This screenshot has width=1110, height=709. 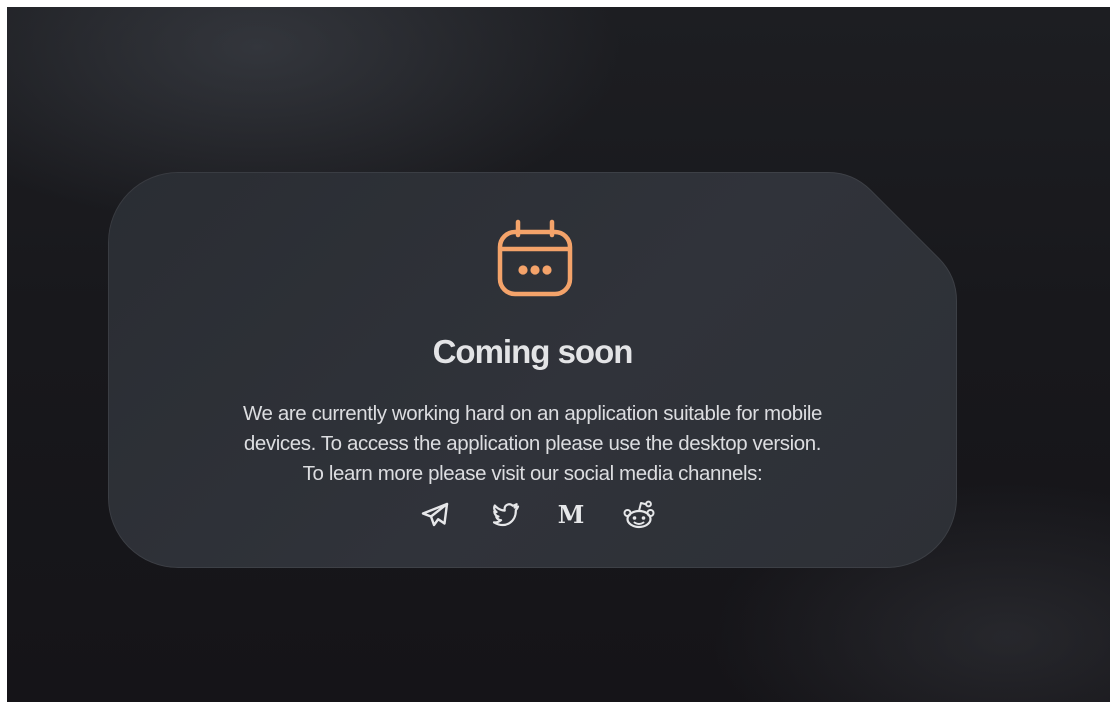 What do you see at coordinates (535, 258) in the screenshot?
I see `calendar-dots-icon` at bounding box center [535, 258].